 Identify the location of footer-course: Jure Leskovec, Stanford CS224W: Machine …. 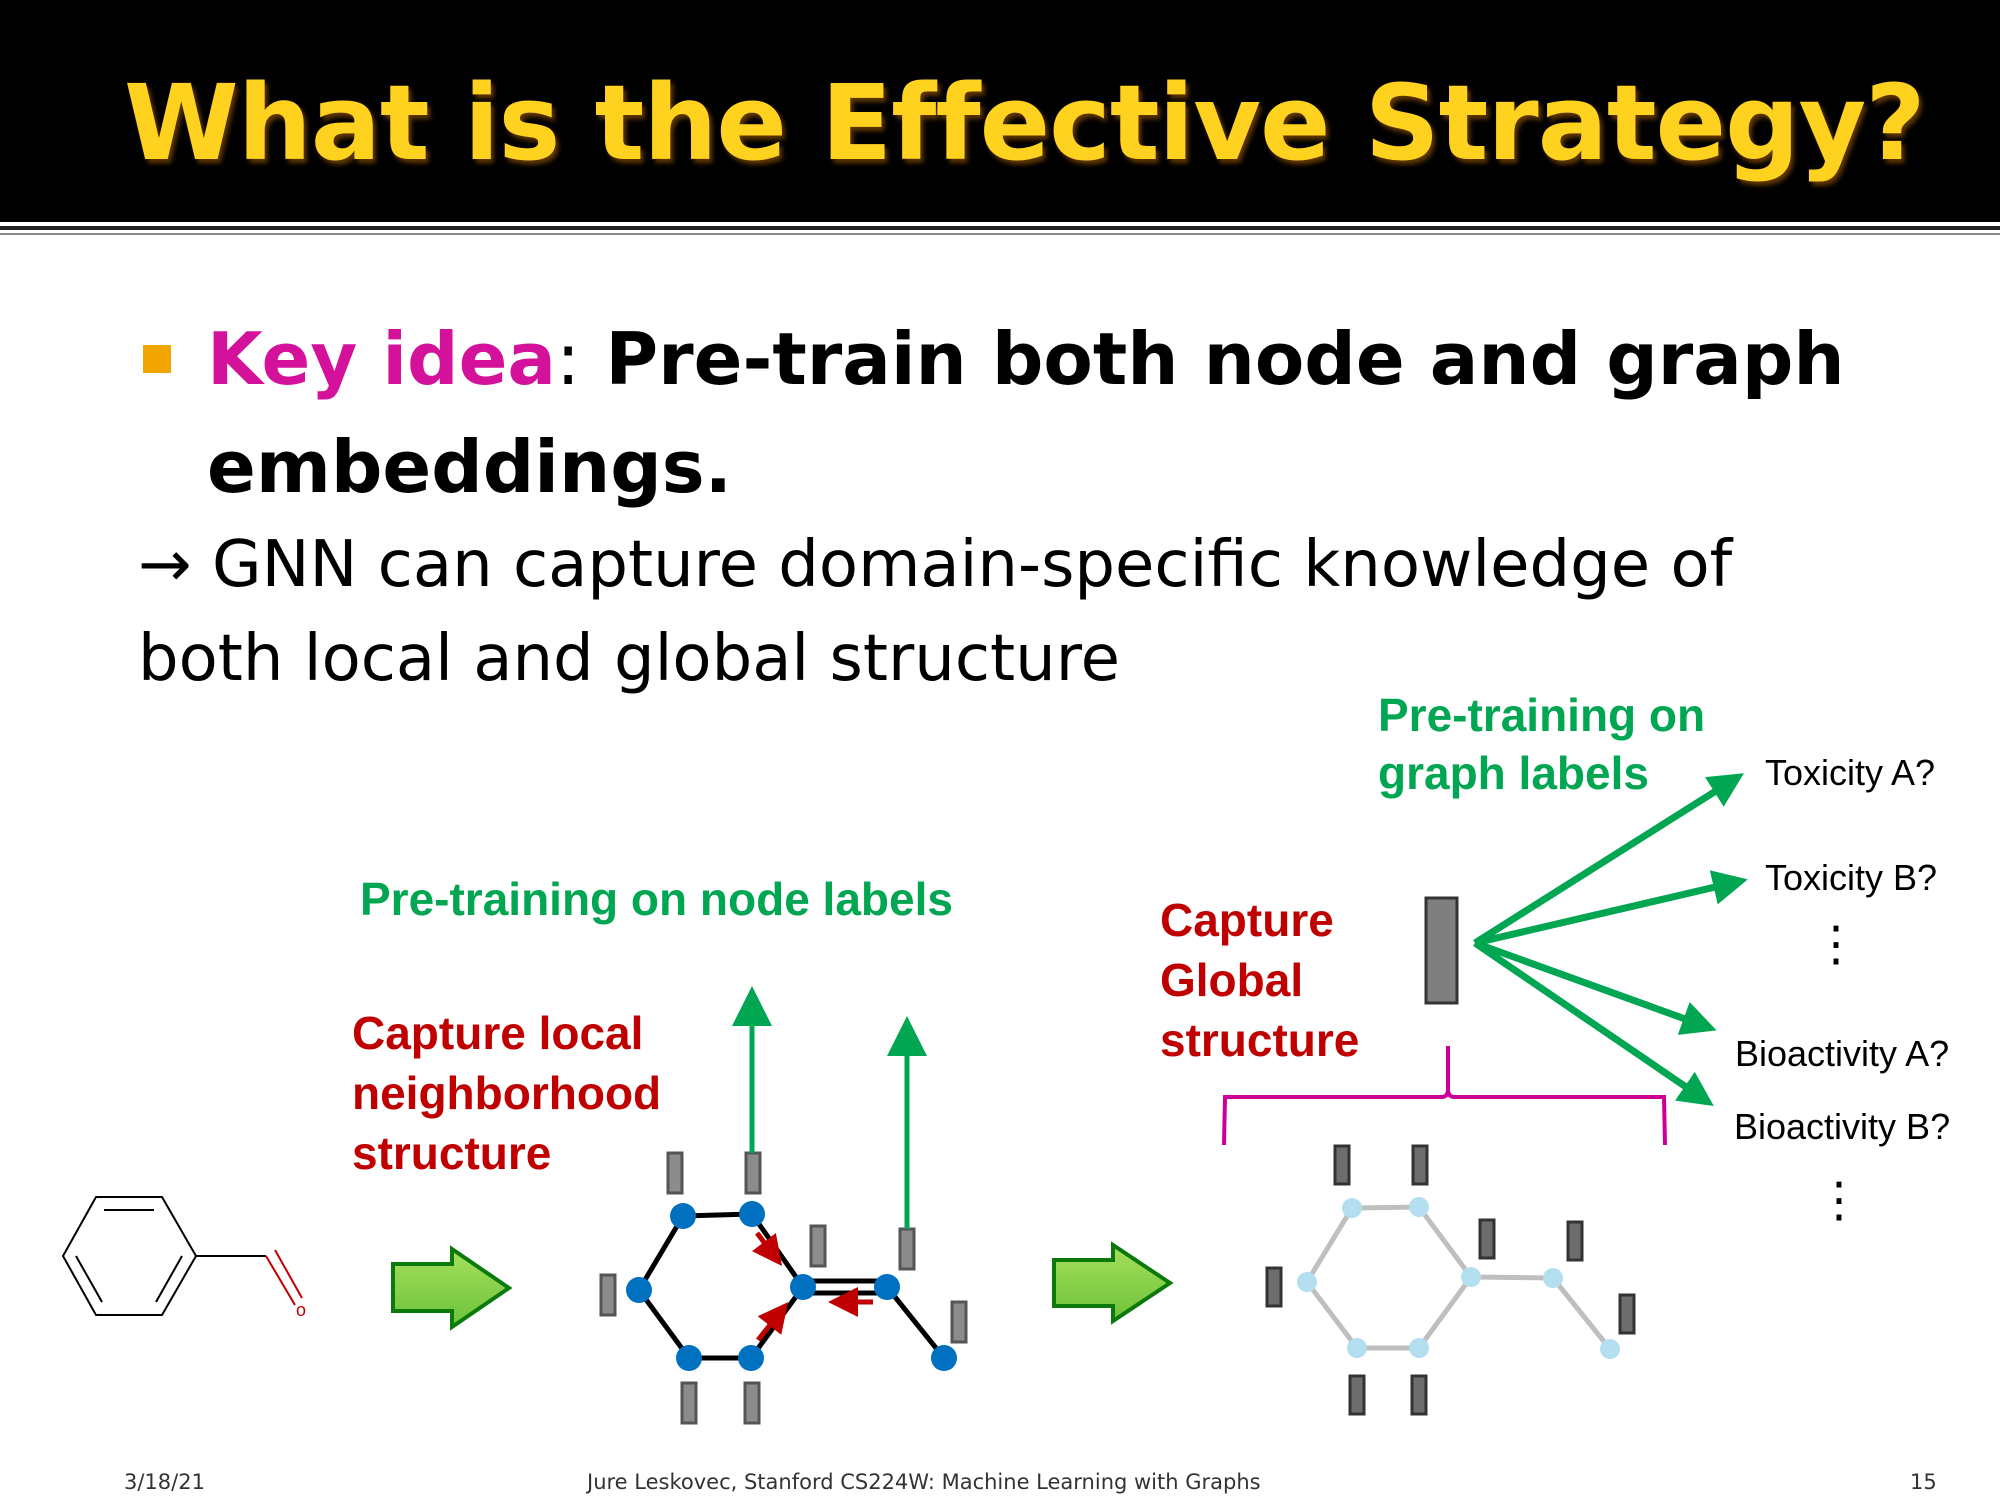
(924, 1482).